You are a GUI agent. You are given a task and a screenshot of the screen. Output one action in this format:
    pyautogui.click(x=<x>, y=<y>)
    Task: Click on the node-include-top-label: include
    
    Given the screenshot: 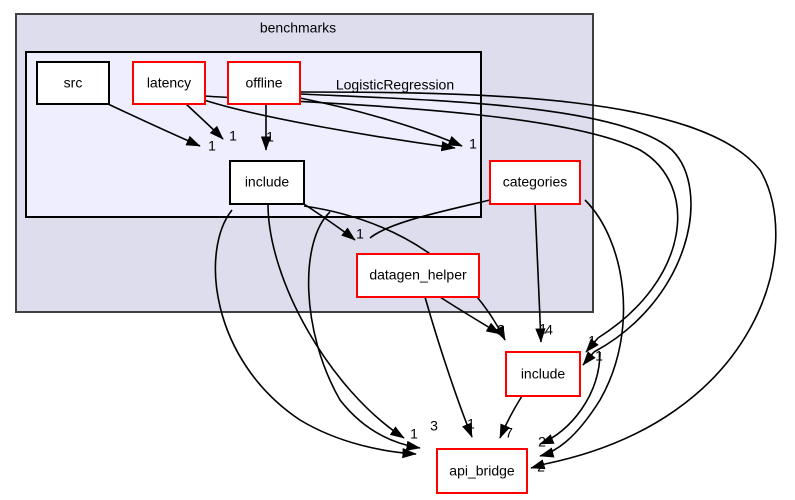 What is the action you would take?
    pyautogui.click(x=267, y=182)
    